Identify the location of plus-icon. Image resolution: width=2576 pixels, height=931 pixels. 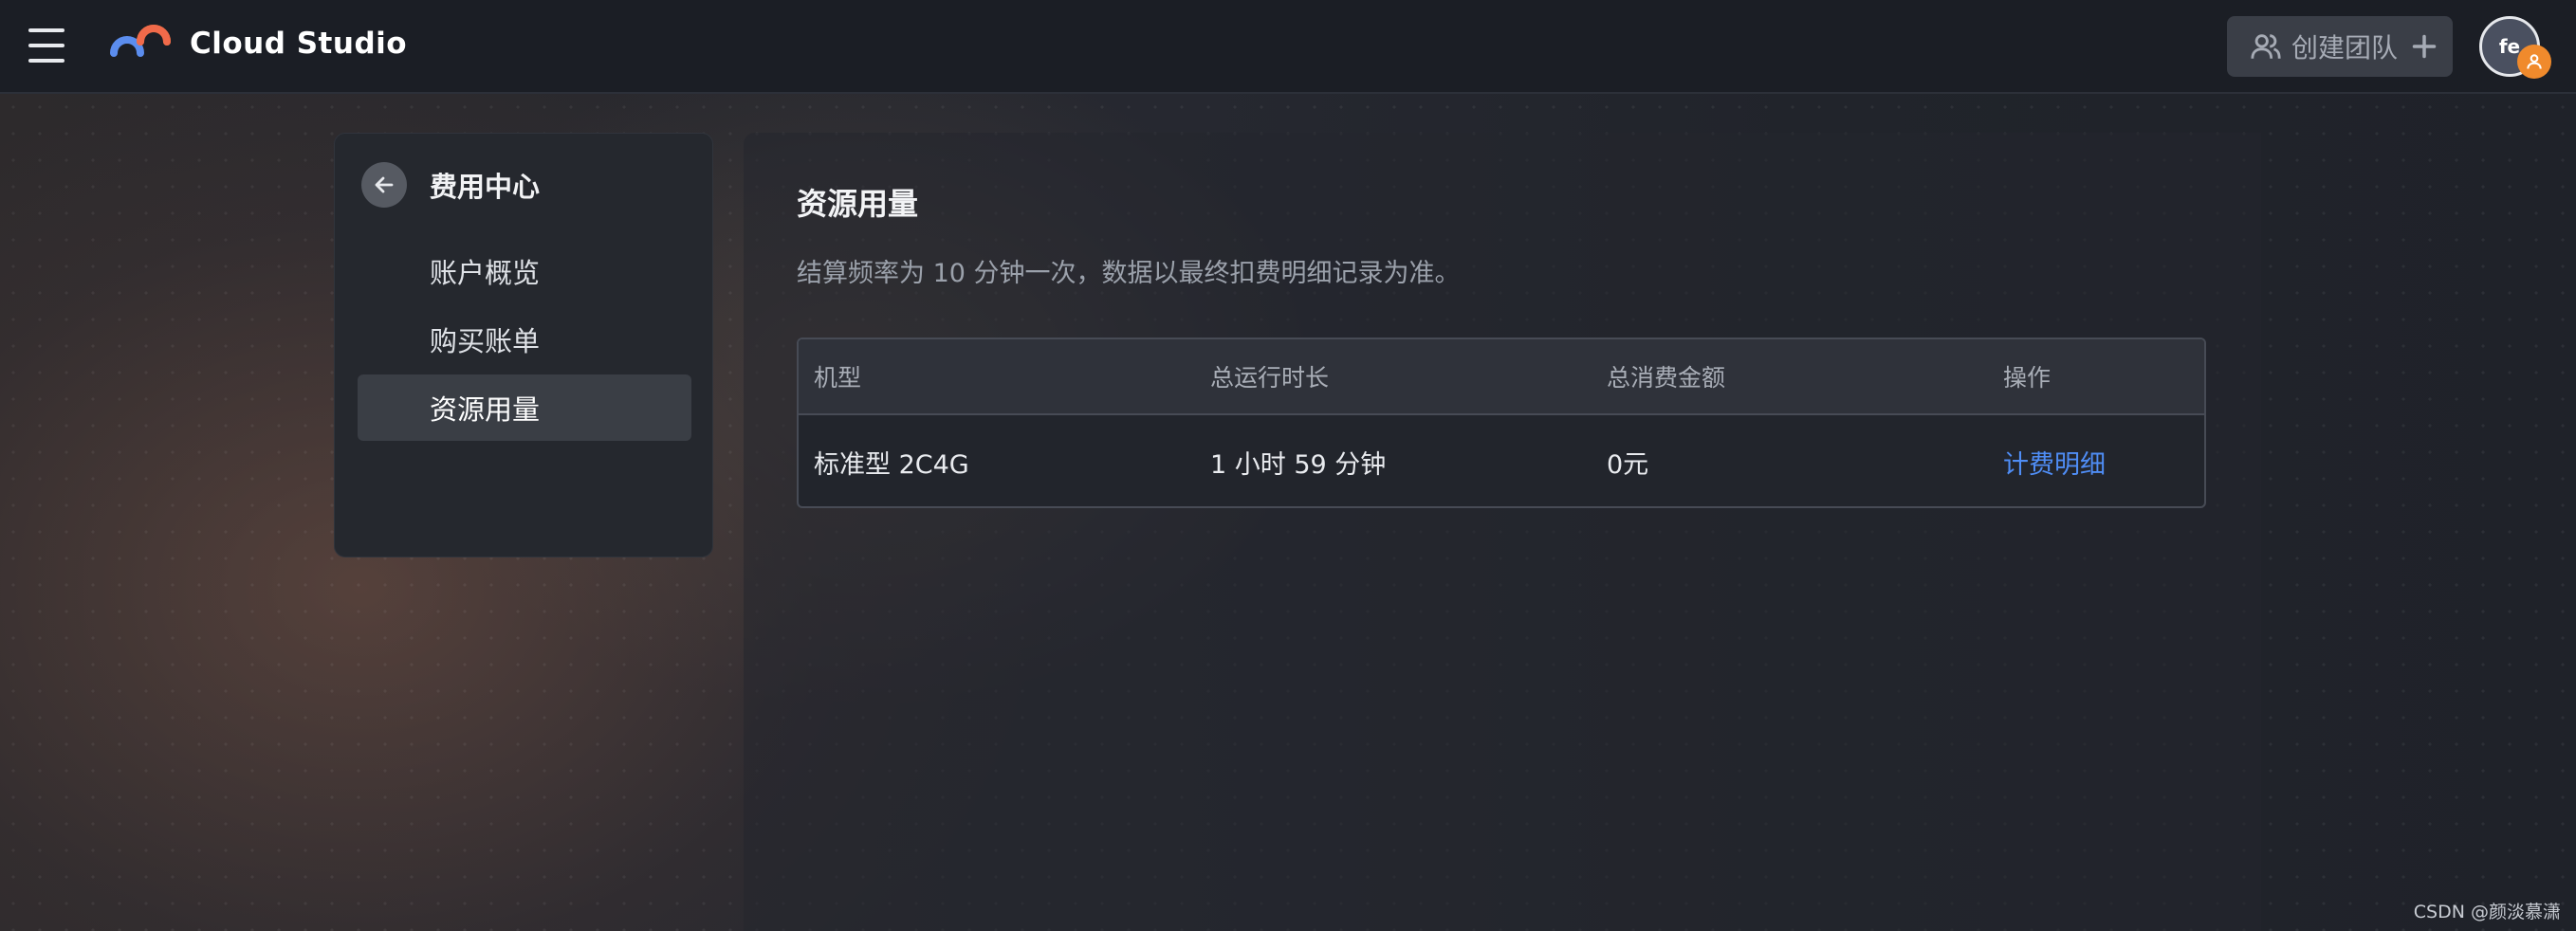
(2424, 46).